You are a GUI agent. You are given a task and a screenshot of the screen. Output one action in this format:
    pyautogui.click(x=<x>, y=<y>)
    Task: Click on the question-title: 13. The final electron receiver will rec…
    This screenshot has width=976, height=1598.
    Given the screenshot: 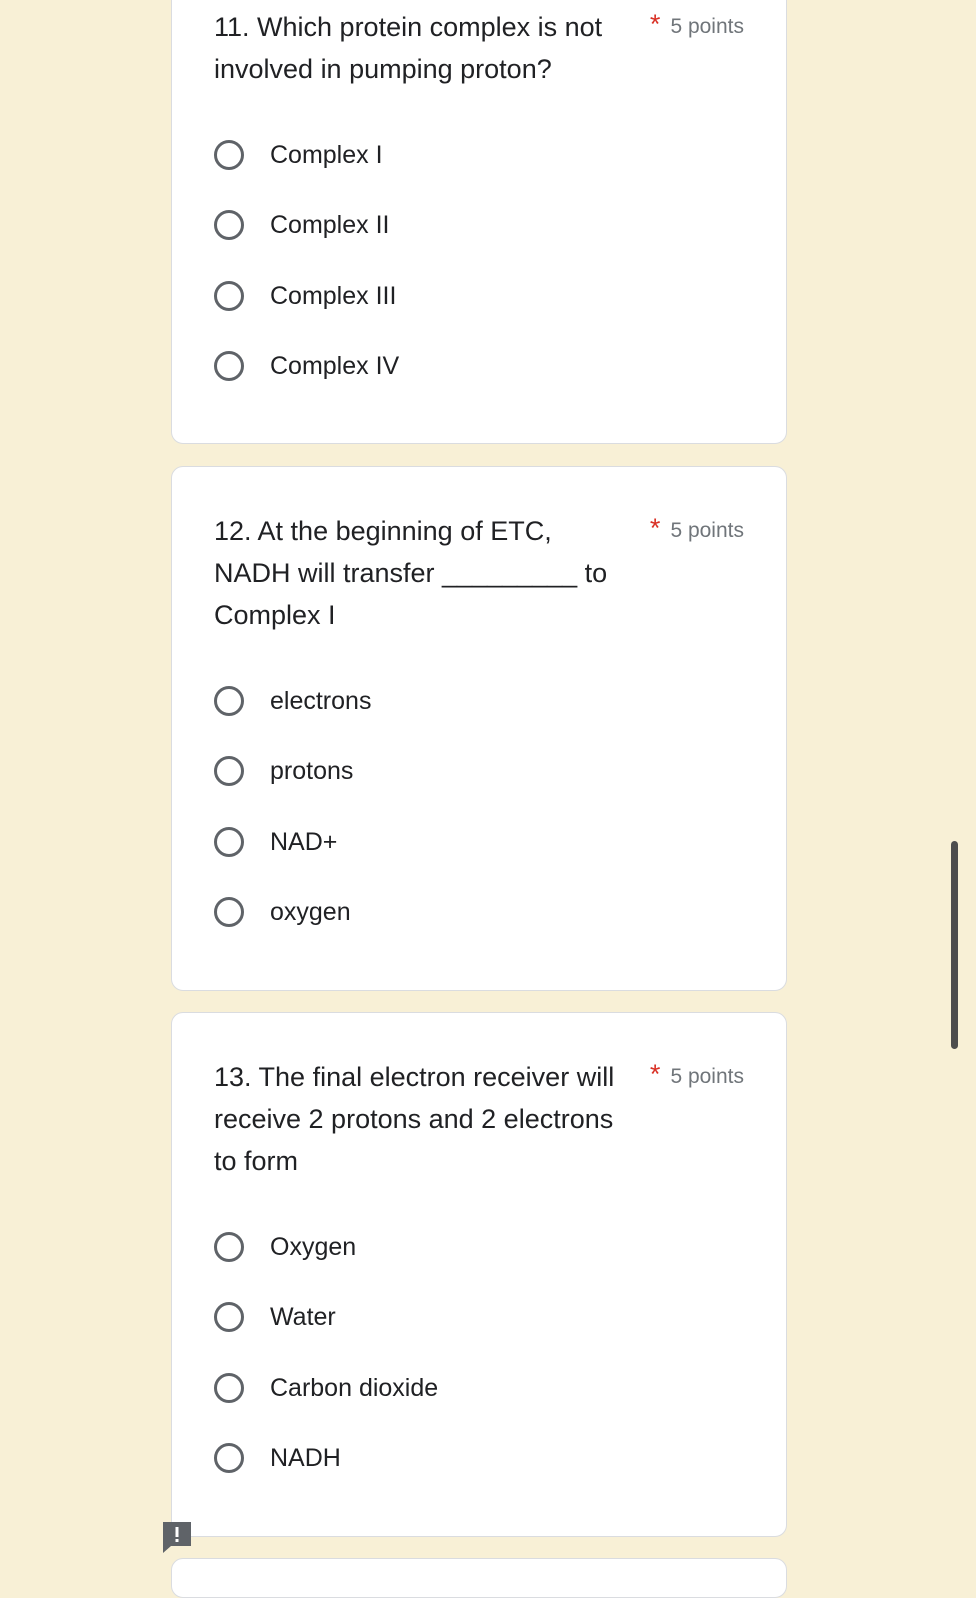 What is the action you would take?
    pyautogui.click(x=414, y=1119)
    